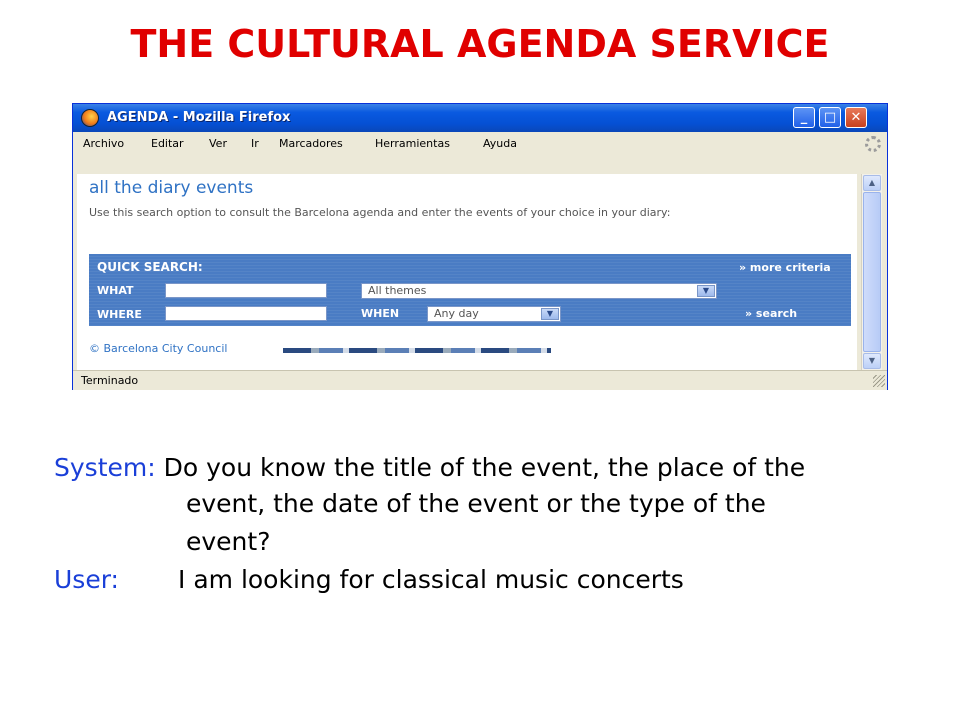 The width and height of the screenshot is (960, 720). Describe the element at coordinates (873, 144) in the screenshot. I see `throbber-icon` at that location.